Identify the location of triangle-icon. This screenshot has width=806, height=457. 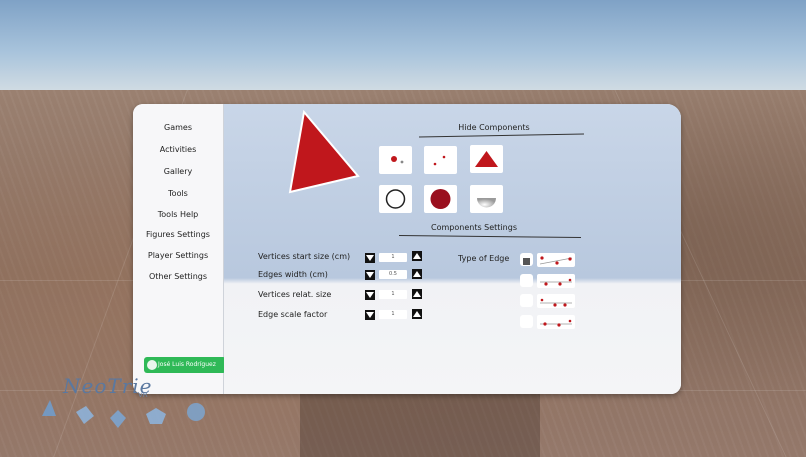
(486, 159).